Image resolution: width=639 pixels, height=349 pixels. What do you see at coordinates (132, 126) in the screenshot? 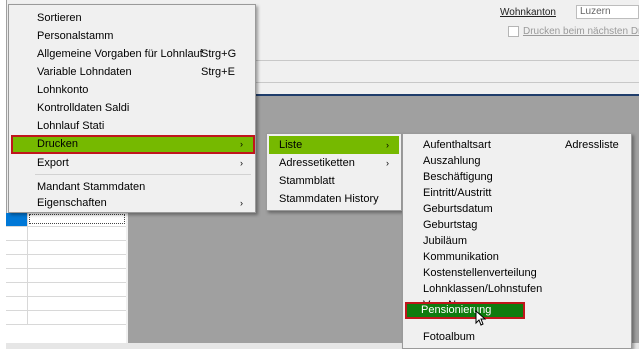
I see `menu-item-lohnlauf-stati: Lohnlauf Stati` at bounding box center [132, 126].